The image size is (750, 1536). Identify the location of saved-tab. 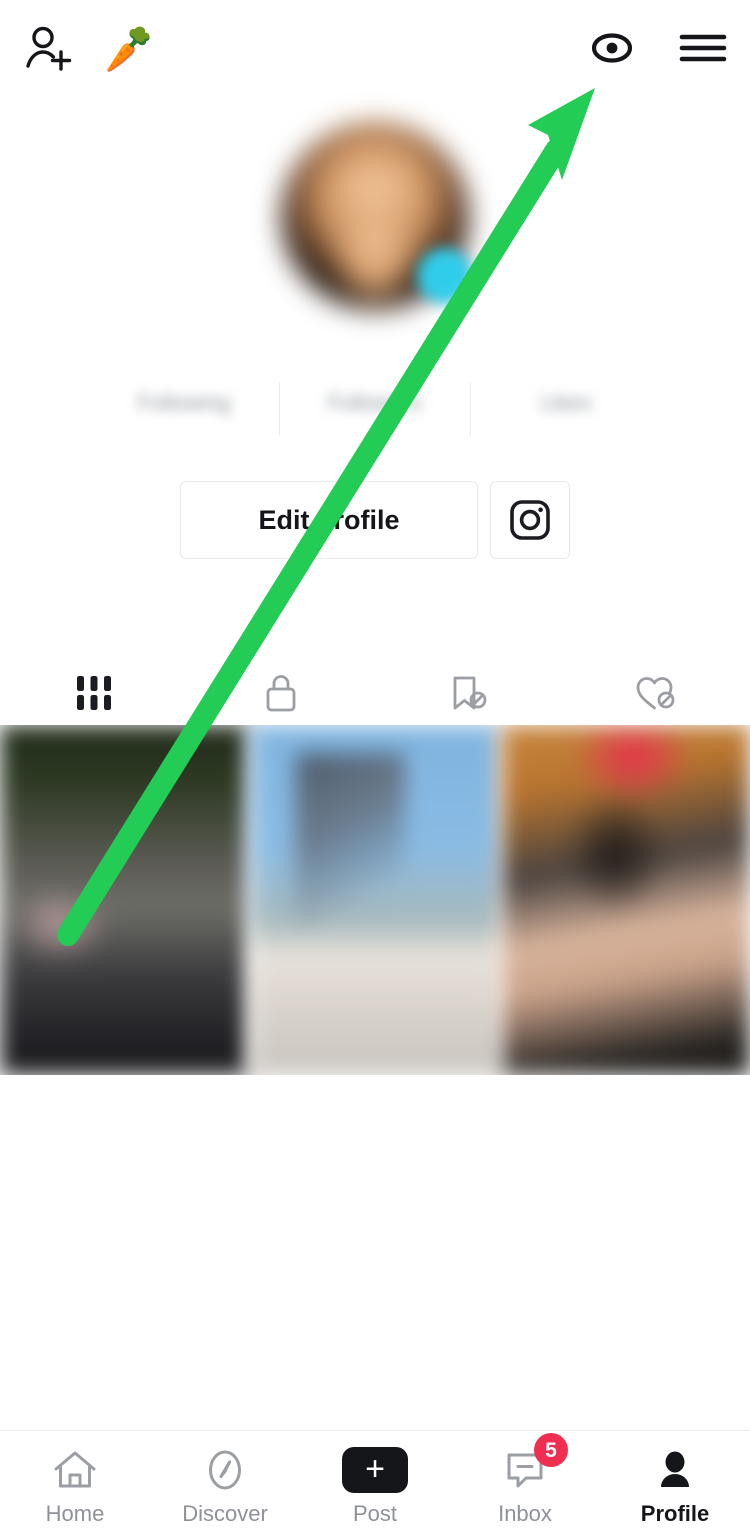
(469, 693).